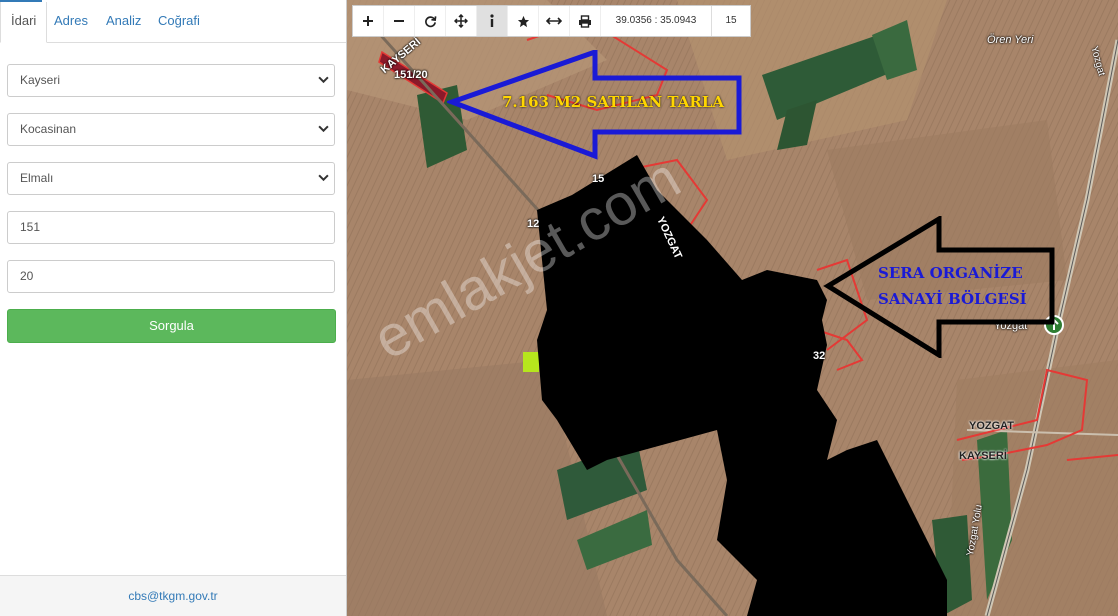 The width and height of the screenshot is (1118, 616). I want to click on star-icon, so click(523, 21).